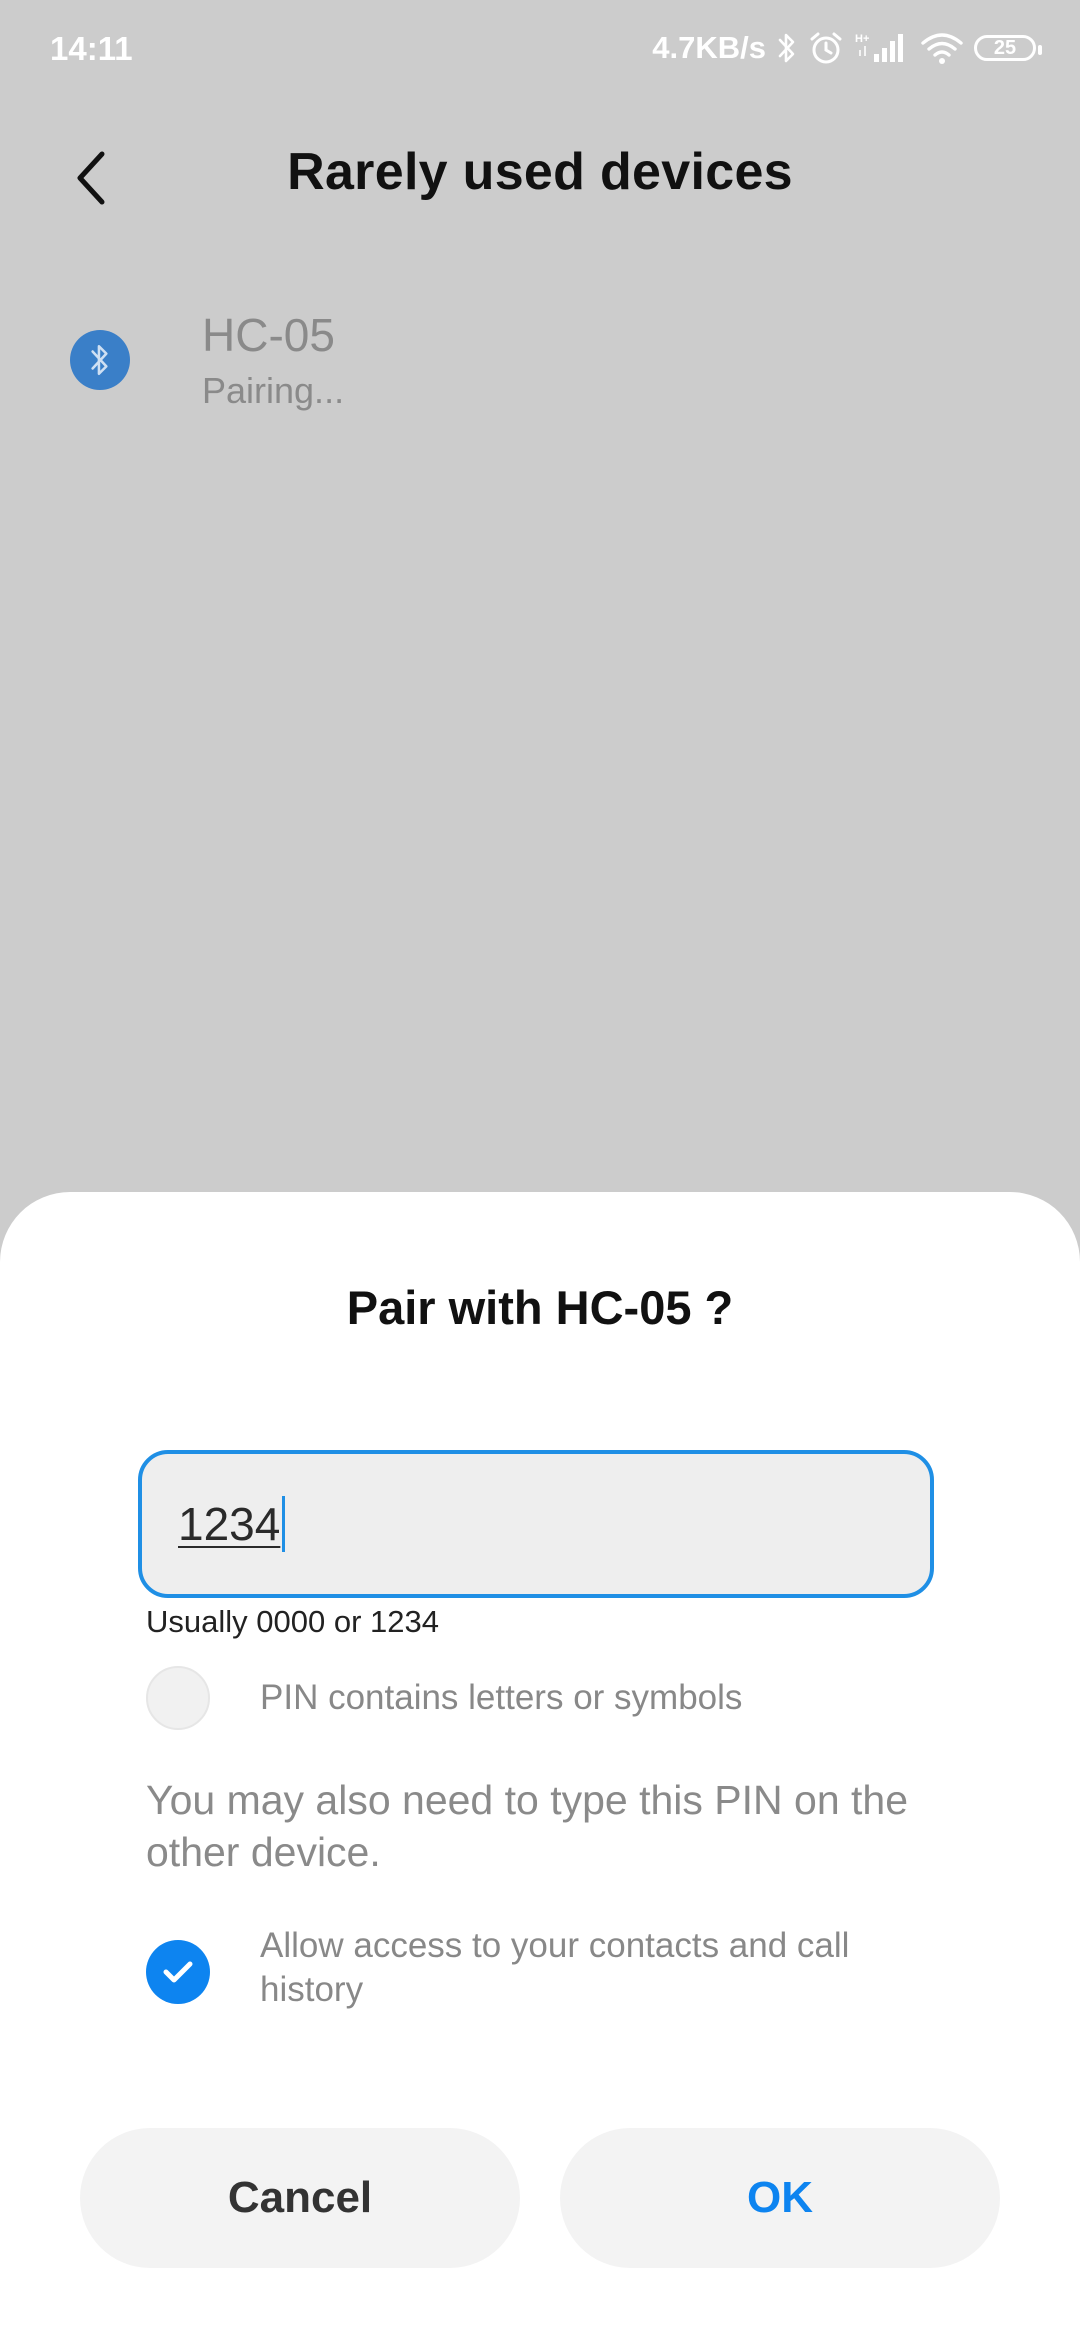 The height and width of the screenshot is (2340, 1080). I want to click on pin-letters-option: PIN contains letters or symbols, so click(556, 1698).